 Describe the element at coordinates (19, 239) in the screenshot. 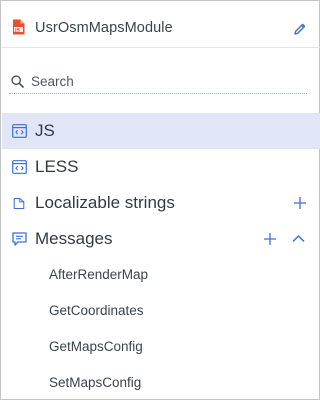

I see `message-icon` at that location.